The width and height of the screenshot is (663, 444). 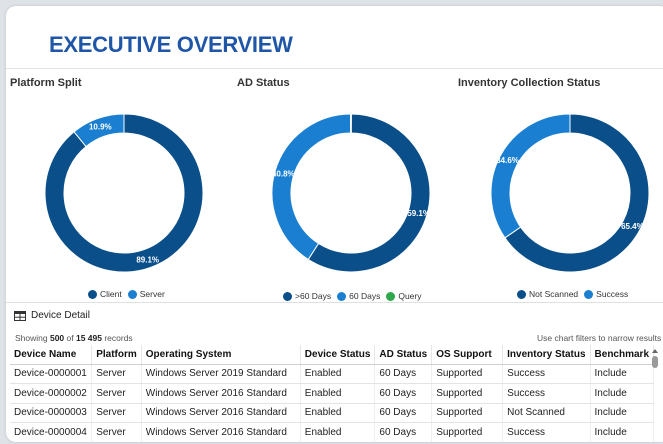 I want to click on page-title: EXECUTIVE OVERVIEW, so click(x=171, y=44).